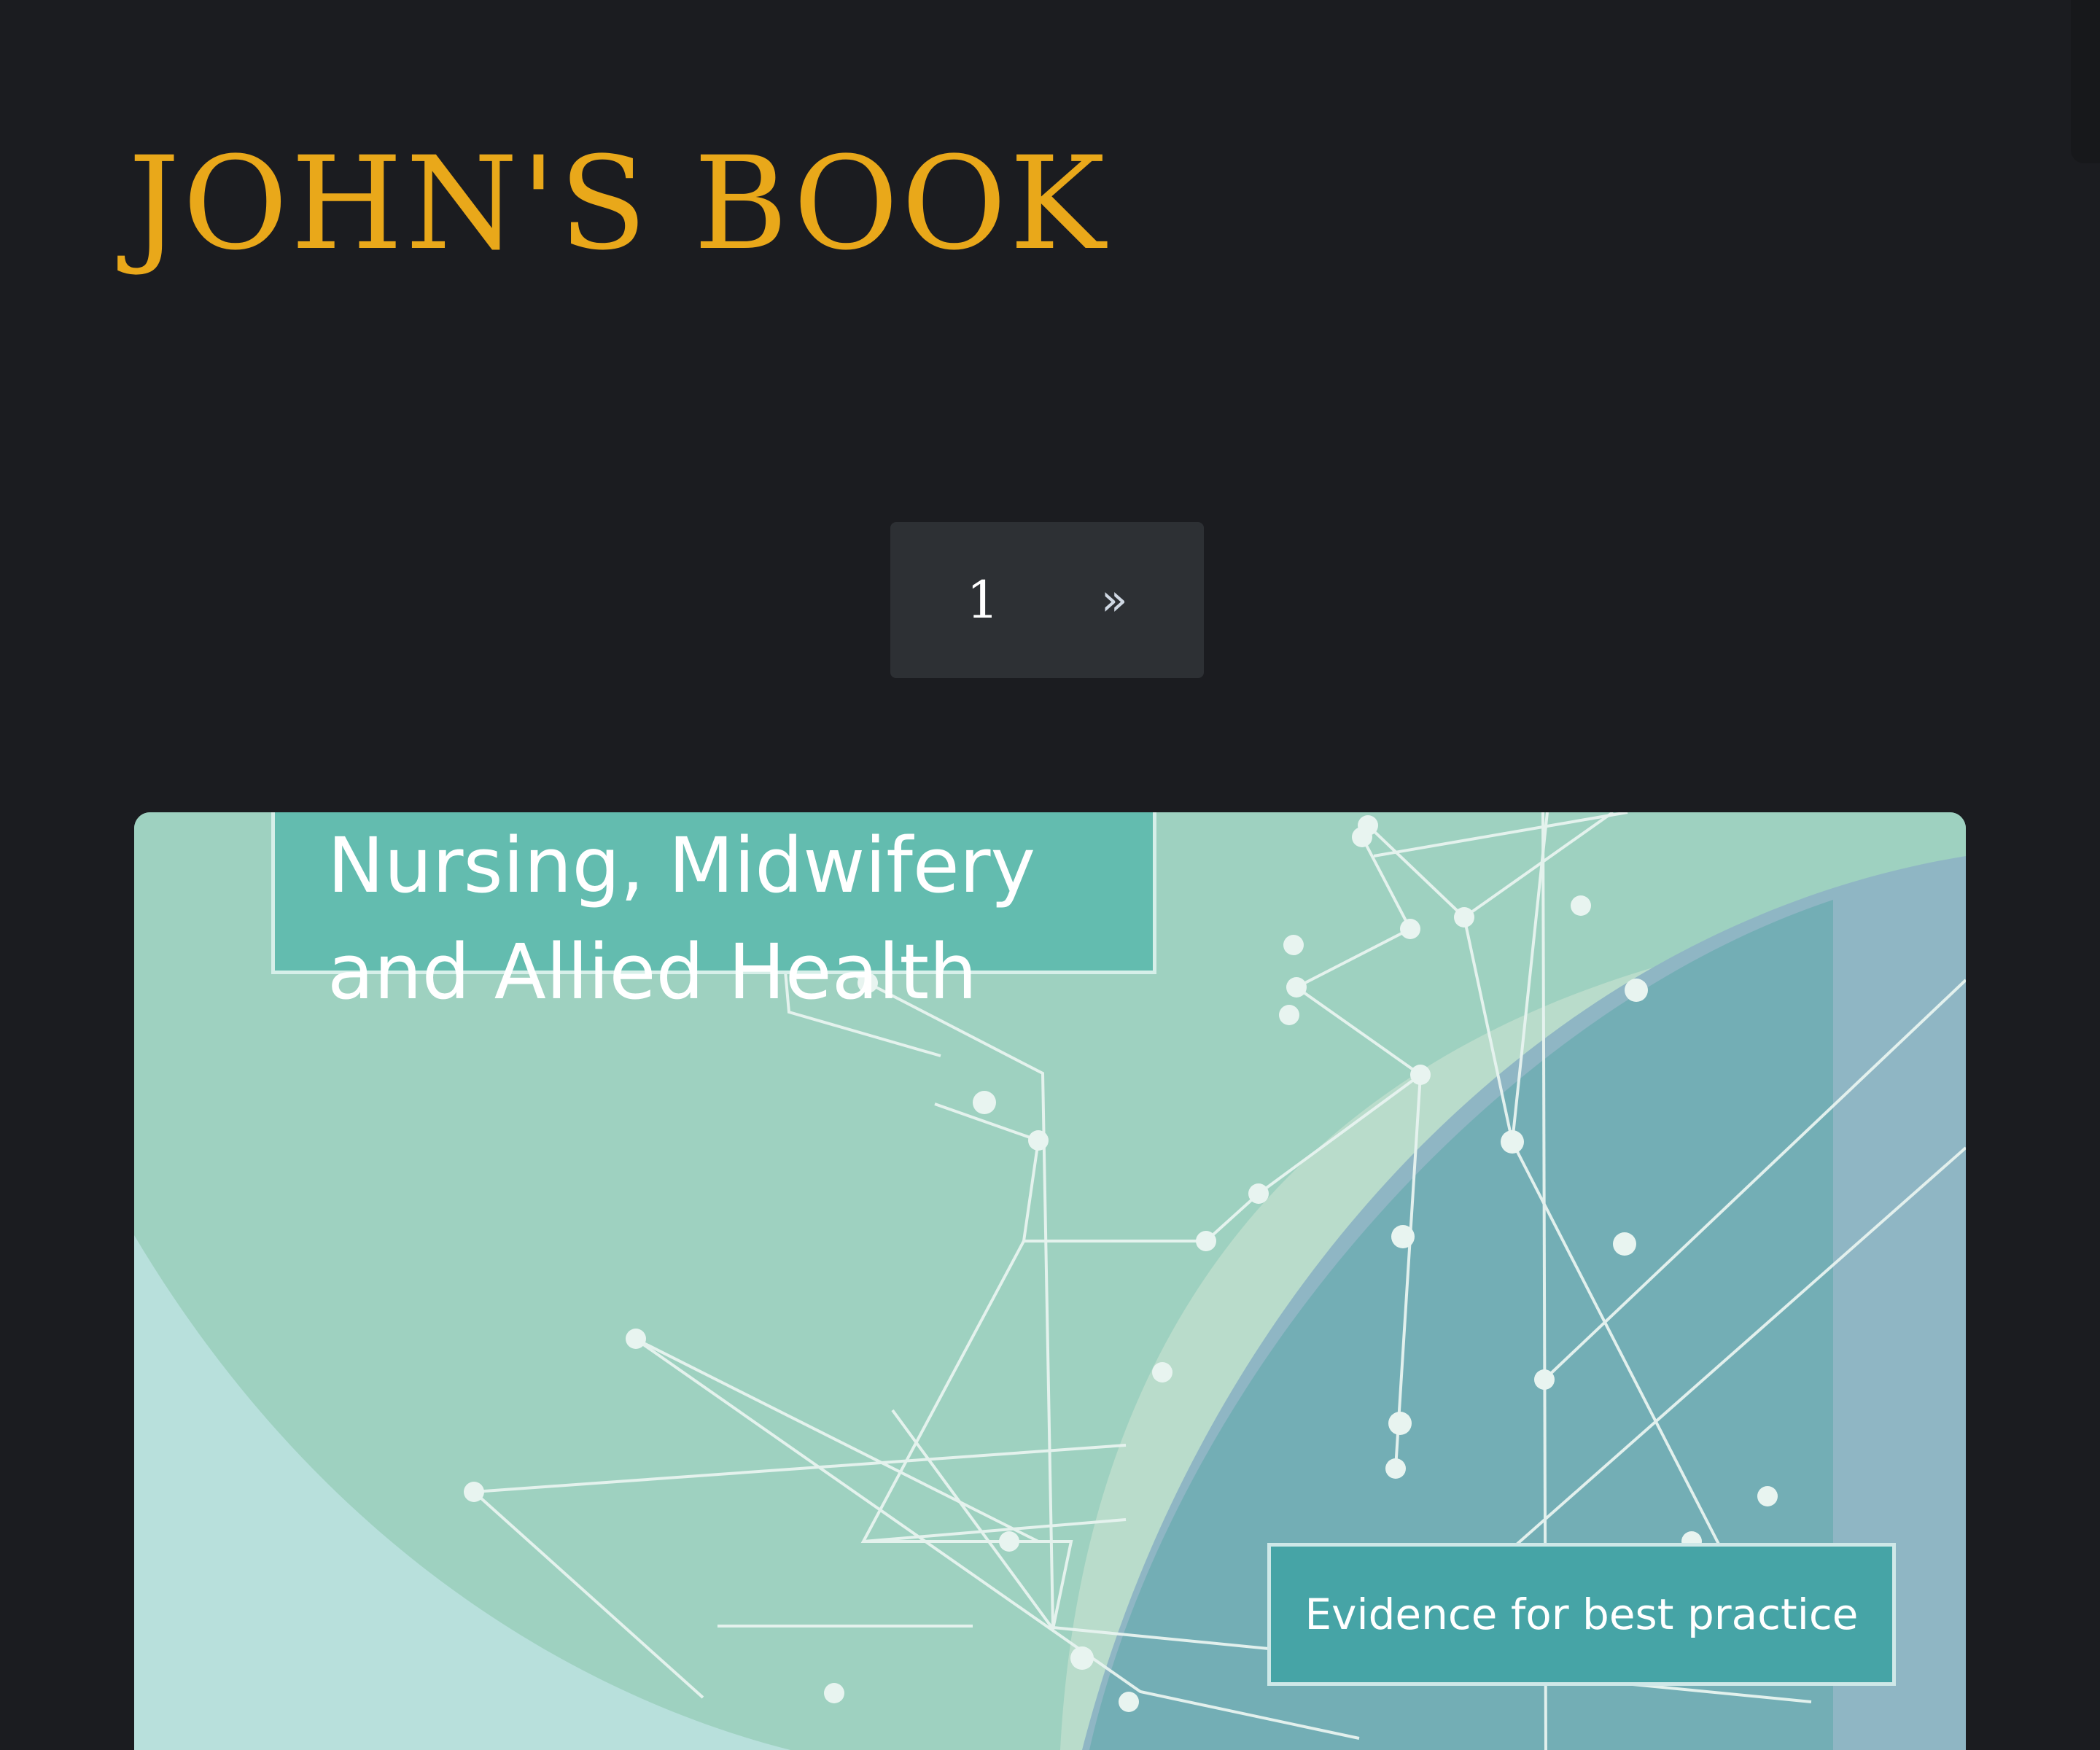 Image resolution: width=2100 pixels, height=1750 pixels. What do you see at coordinates (1047, 600) in the screenshot?
I see `pagination: 1 »` at bounding box center [1047, 600].